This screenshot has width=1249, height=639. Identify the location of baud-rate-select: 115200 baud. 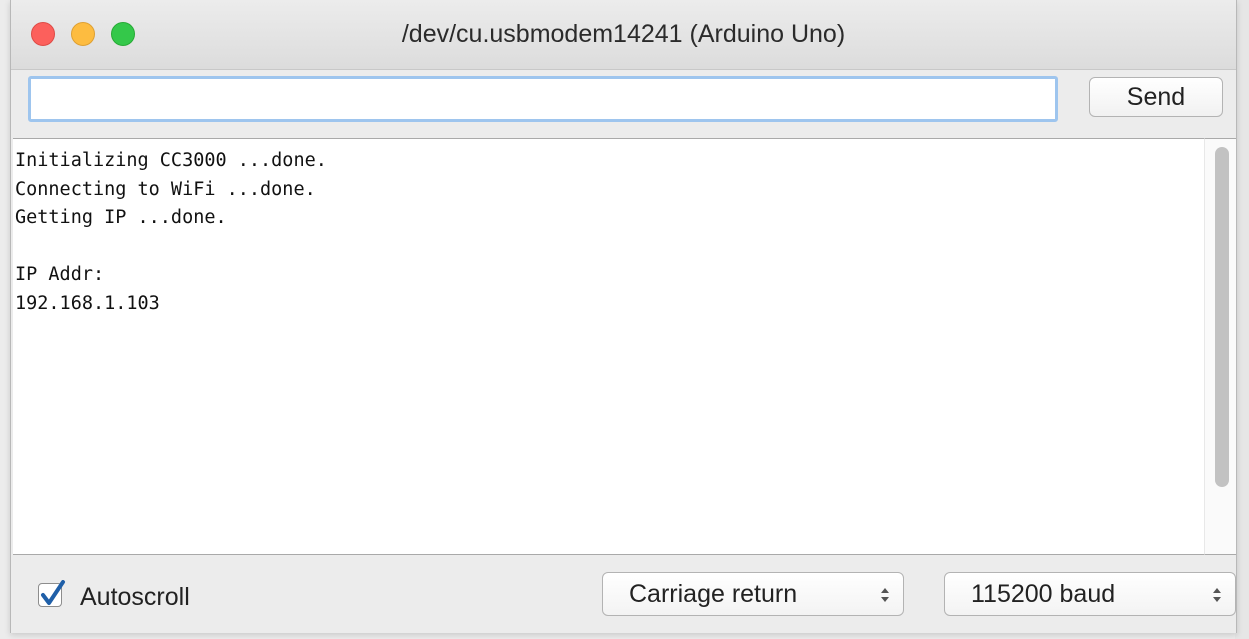
(1090, 594).